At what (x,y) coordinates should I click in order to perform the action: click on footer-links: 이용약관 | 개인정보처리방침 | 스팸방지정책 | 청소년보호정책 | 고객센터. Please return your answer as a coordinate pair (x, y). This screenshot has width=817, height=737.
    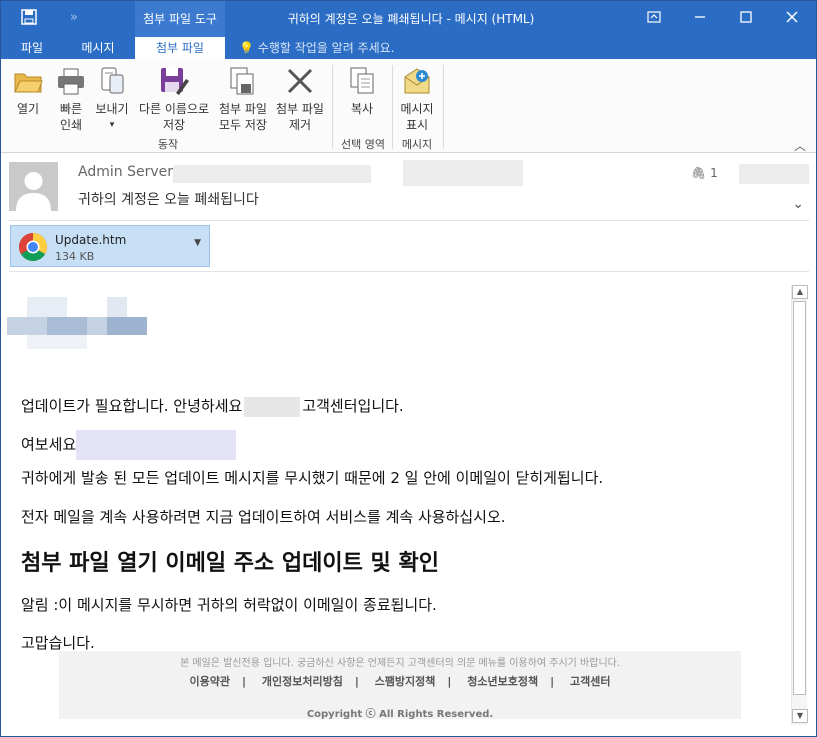
    Looking at the image, I should click on (400, 681).